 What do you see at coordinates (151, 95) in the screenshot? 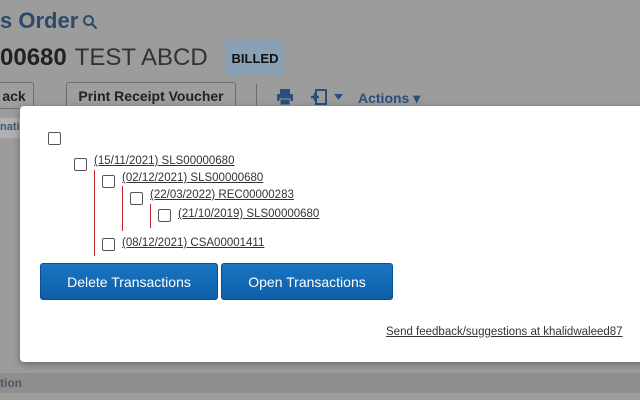
I see `print-receipt-voucher-button: Print Receipt Voucher` at bounding box center [151, 95].